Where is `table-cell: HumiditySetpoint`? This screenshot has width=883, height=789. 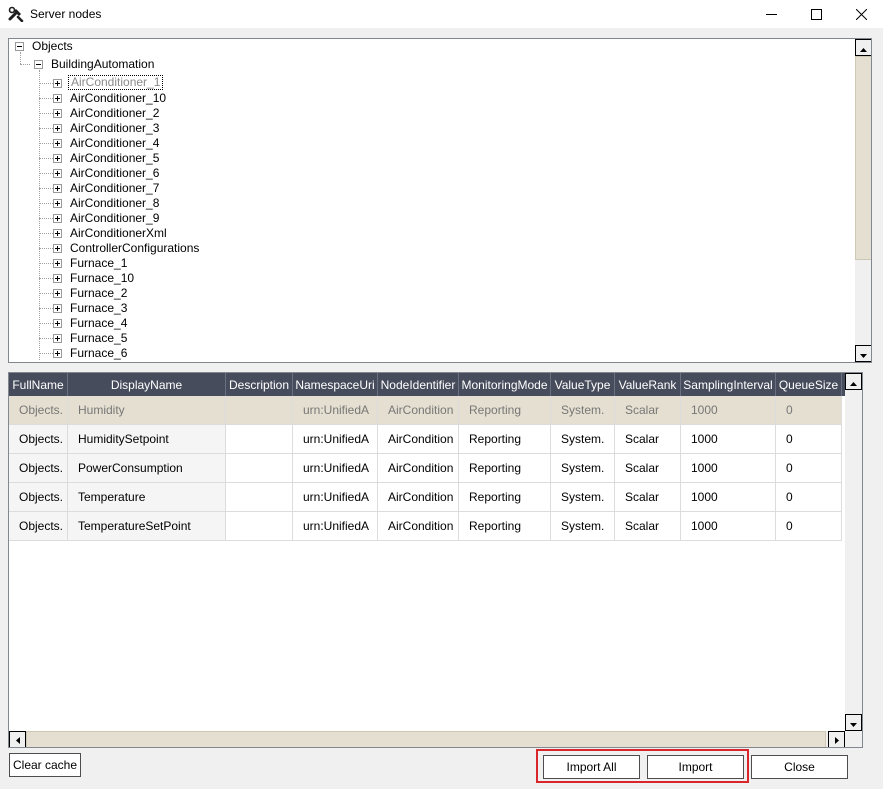
table-cell: HumiditySetpoint is located at coordinates (147, 439).